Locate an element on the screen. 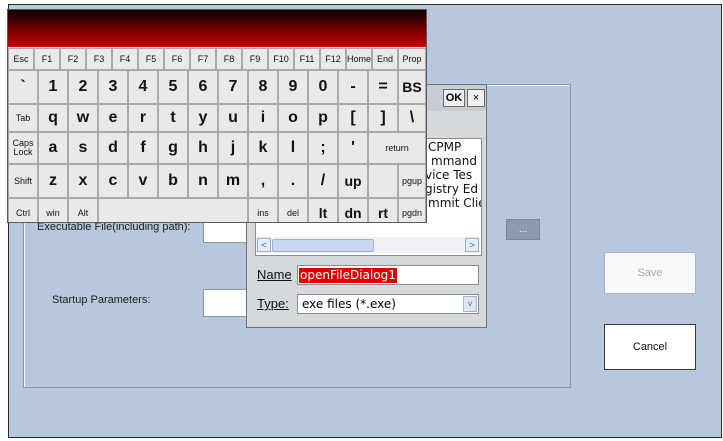 The image size is (723, 441). key-up: up is located at coordinates (353, 181).